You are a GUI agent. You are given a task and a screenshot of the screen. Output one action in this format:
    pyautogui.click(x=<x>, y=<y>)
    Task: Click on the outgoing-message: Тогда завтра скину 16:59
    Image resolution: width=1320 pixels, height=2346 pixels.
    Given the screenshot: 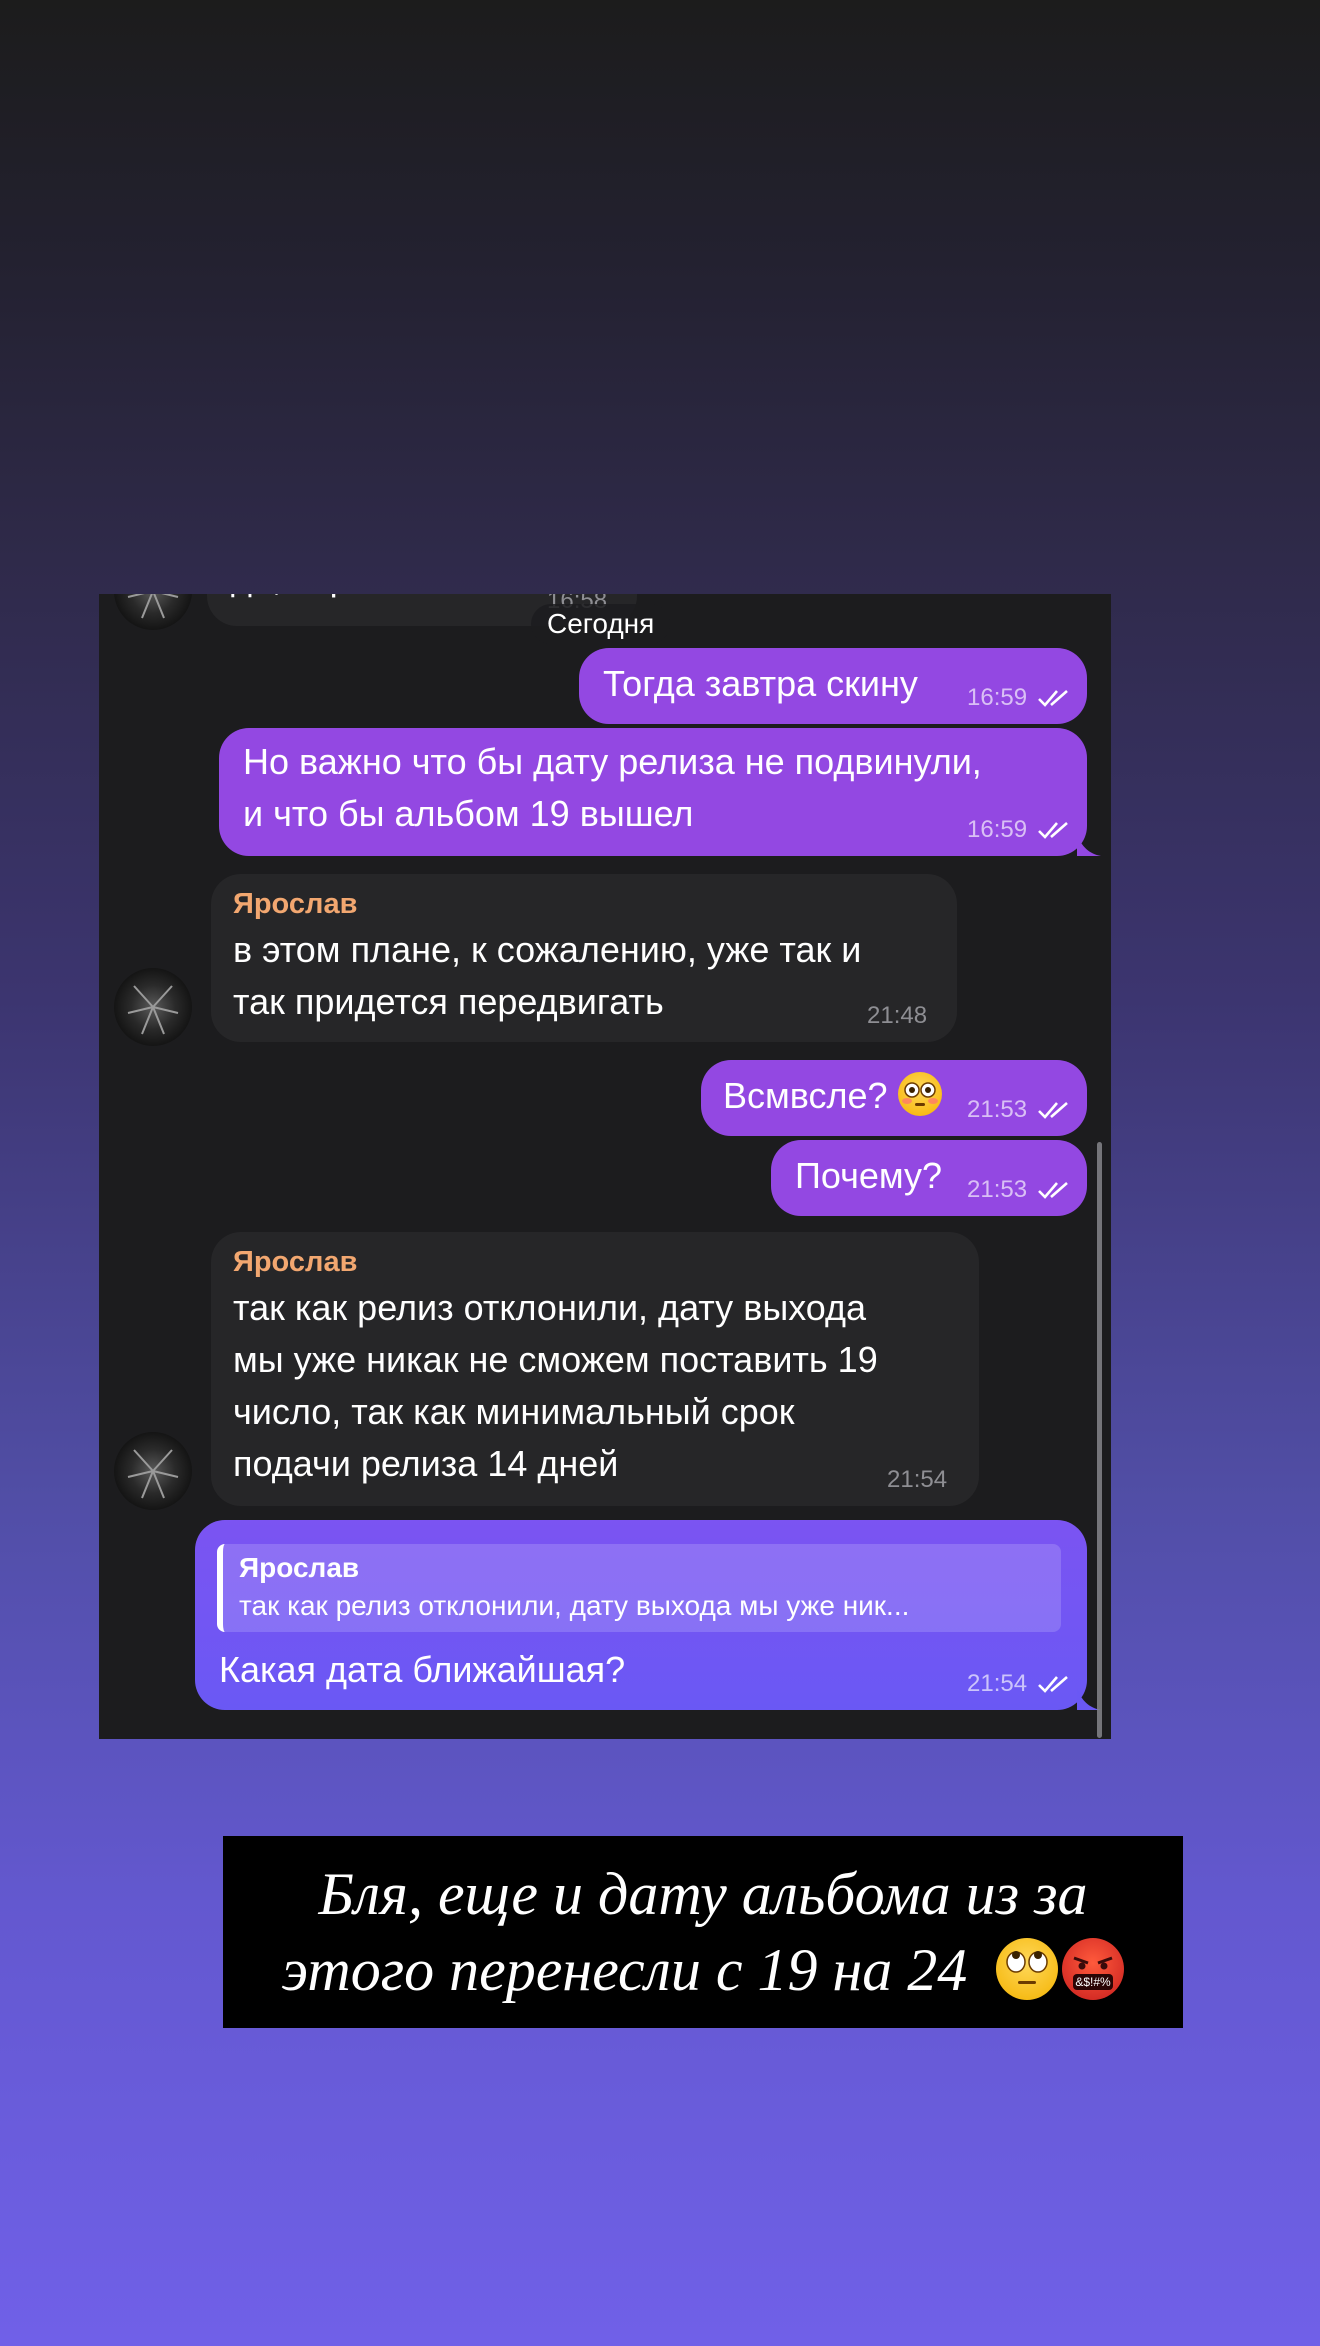 What is the action you would take?
    pyautogui.click(x=833, y=686)
    